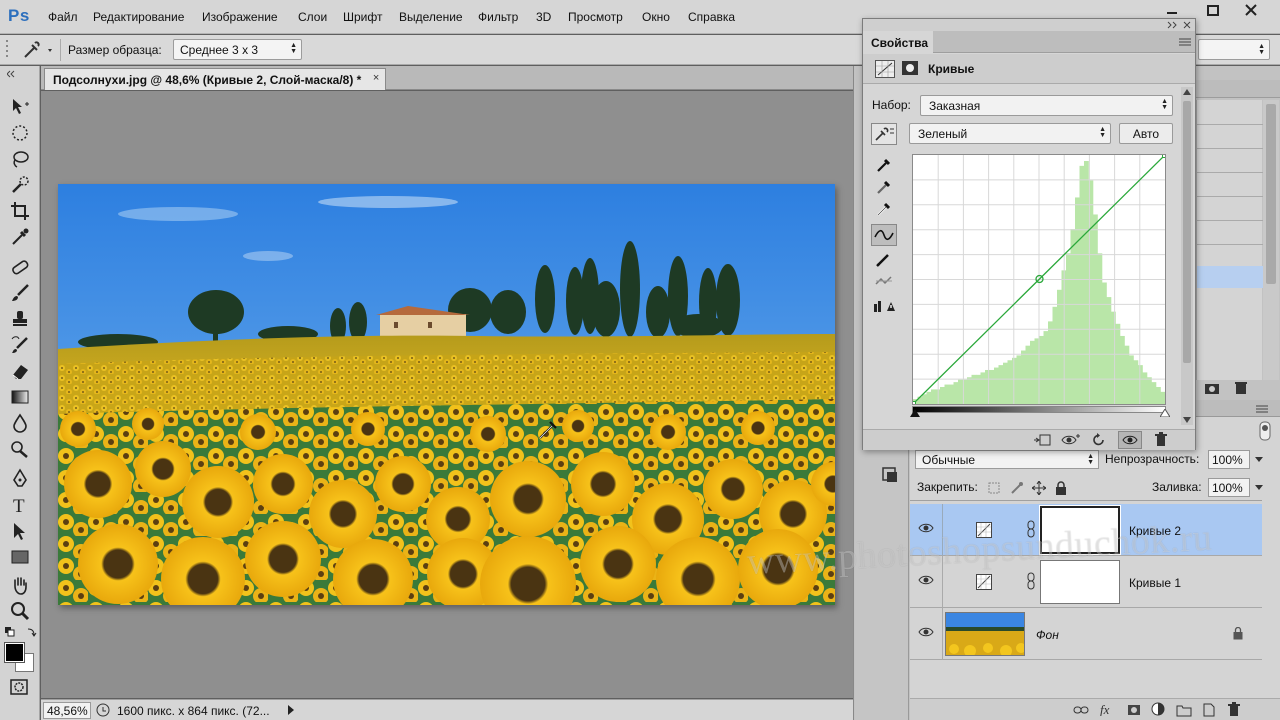 The width and height of the screenshot is (1280, 720). I want to click on marquee-tool-icon, so click(20, 133).